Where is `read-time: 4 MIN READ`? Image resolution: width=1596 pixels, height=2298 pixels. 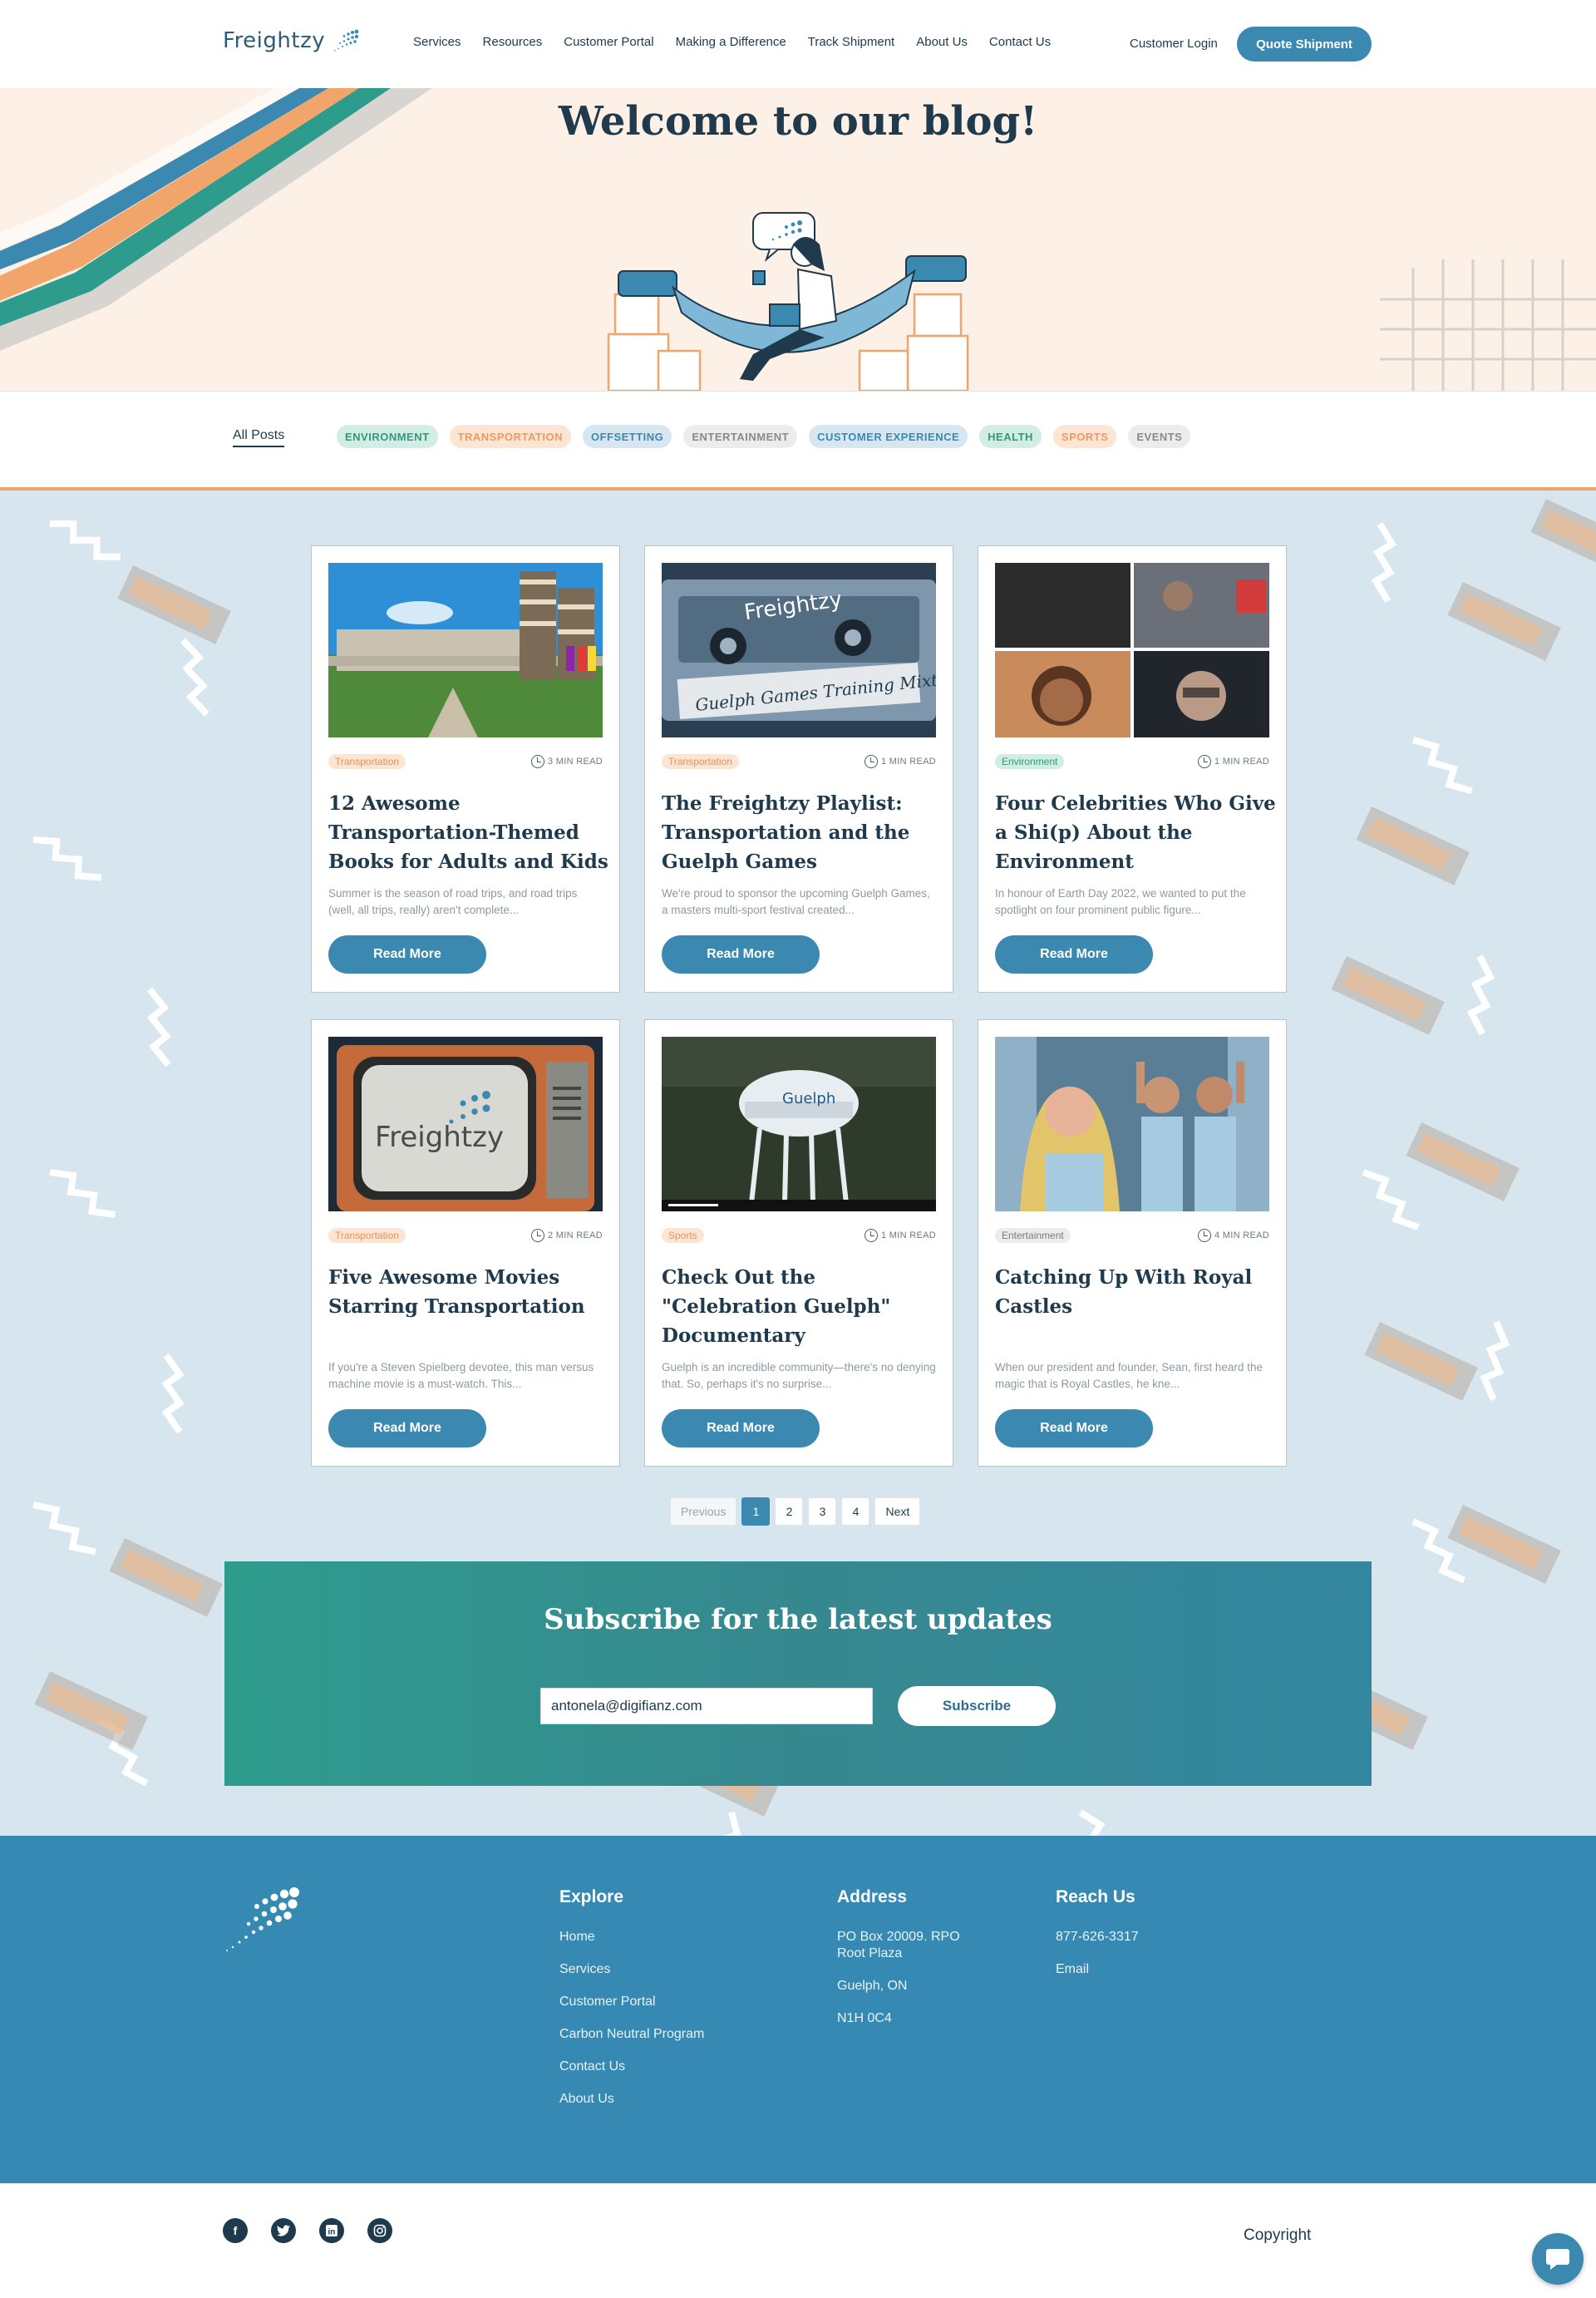
read-time: 4 MIN READ is located at coordinates (1233, 1235).